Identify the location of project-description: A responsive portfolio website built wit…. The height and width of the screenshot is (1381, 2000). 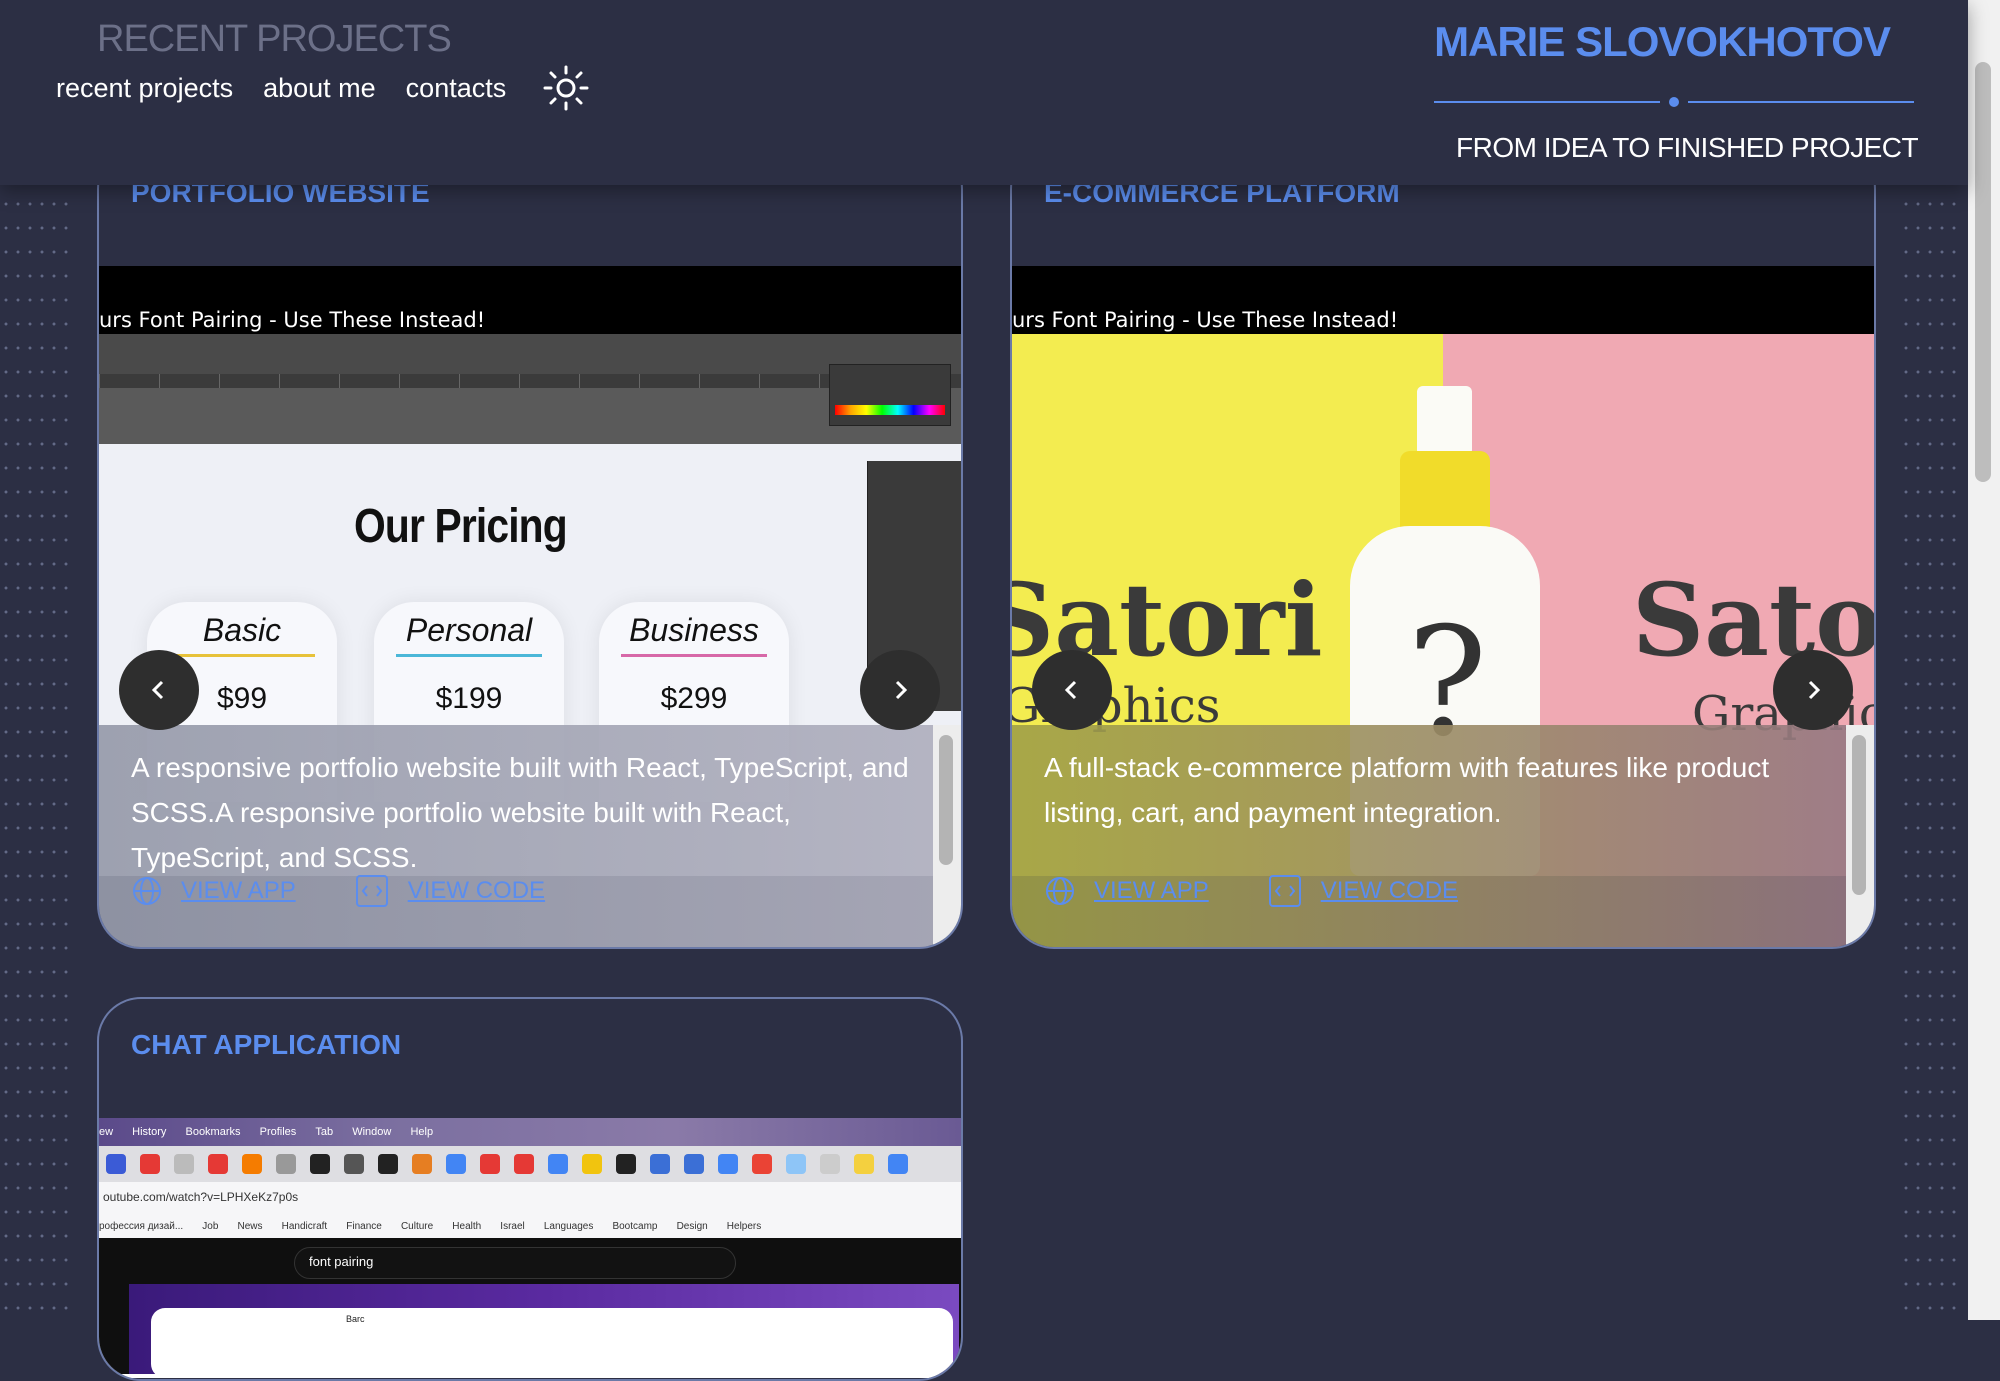
(520, 812).